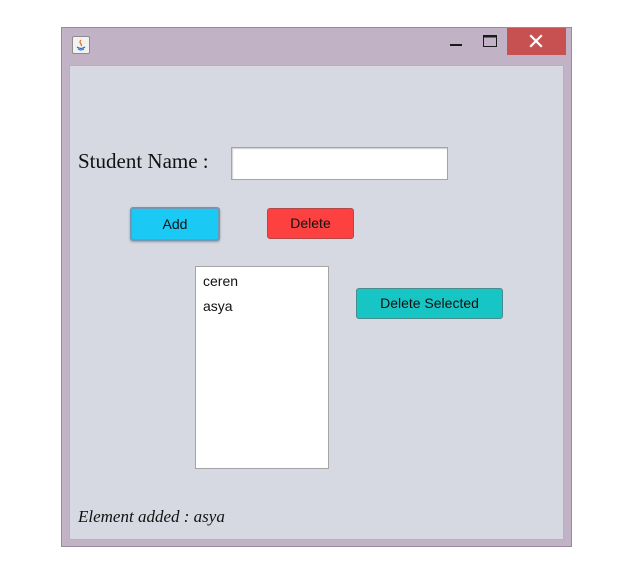 The image size is (617, 585). I want to click on maximize-icon, so click(490, 41).